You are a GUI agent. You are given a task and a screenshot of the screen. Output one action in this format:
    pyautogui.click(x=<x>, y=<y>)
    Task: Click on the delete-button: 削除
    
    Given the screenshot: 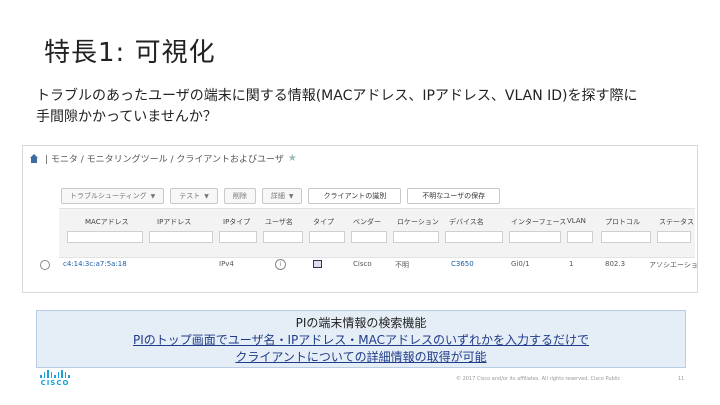 What is the action you would take?
    pyautogui.click(x=239, y=196)
    